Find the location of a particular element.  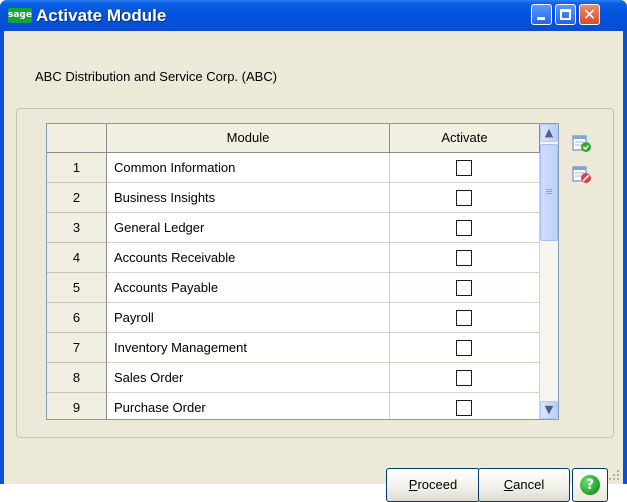

row-number: 4 is located at coordinates (77, 258).